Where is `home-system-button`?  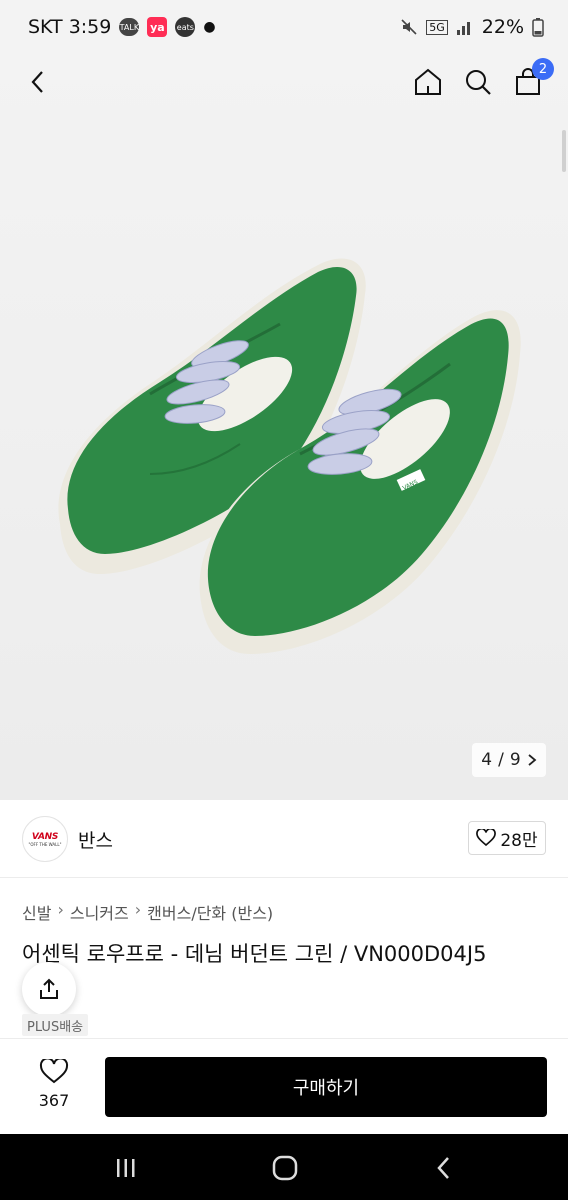
home-system-button is located at coordinates (285, 1168).